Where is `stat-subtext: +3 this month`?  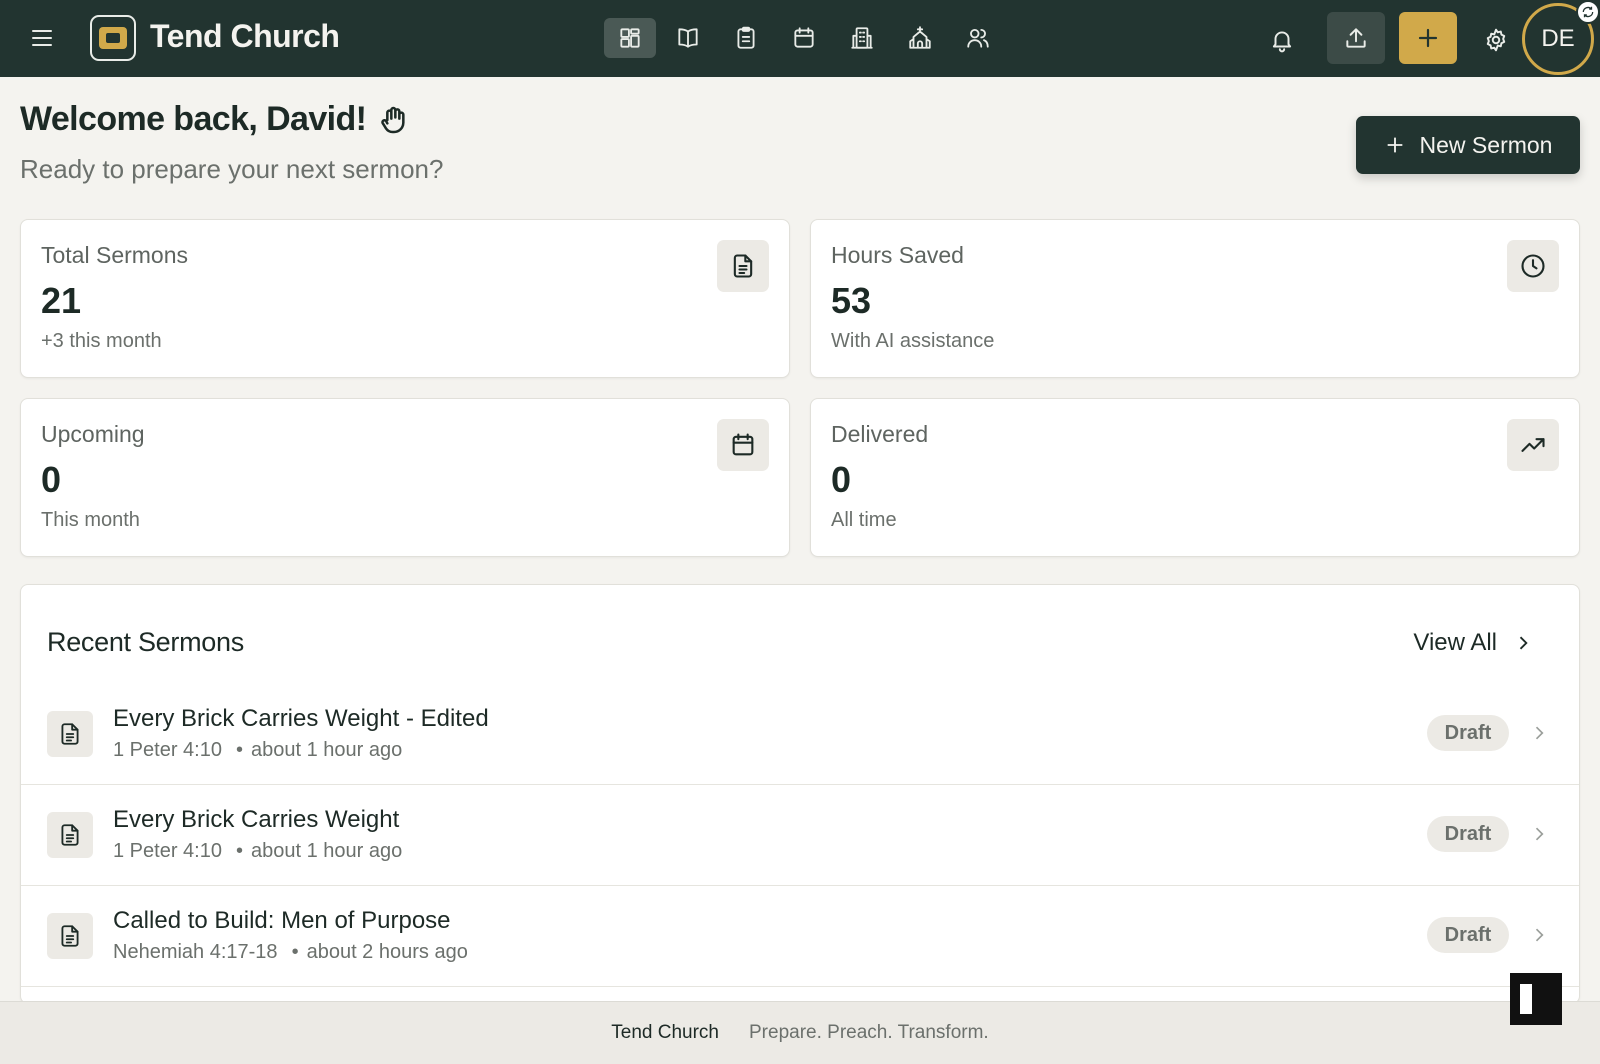
stat-subtext: +3 this month is located at coordinates (101, 341).